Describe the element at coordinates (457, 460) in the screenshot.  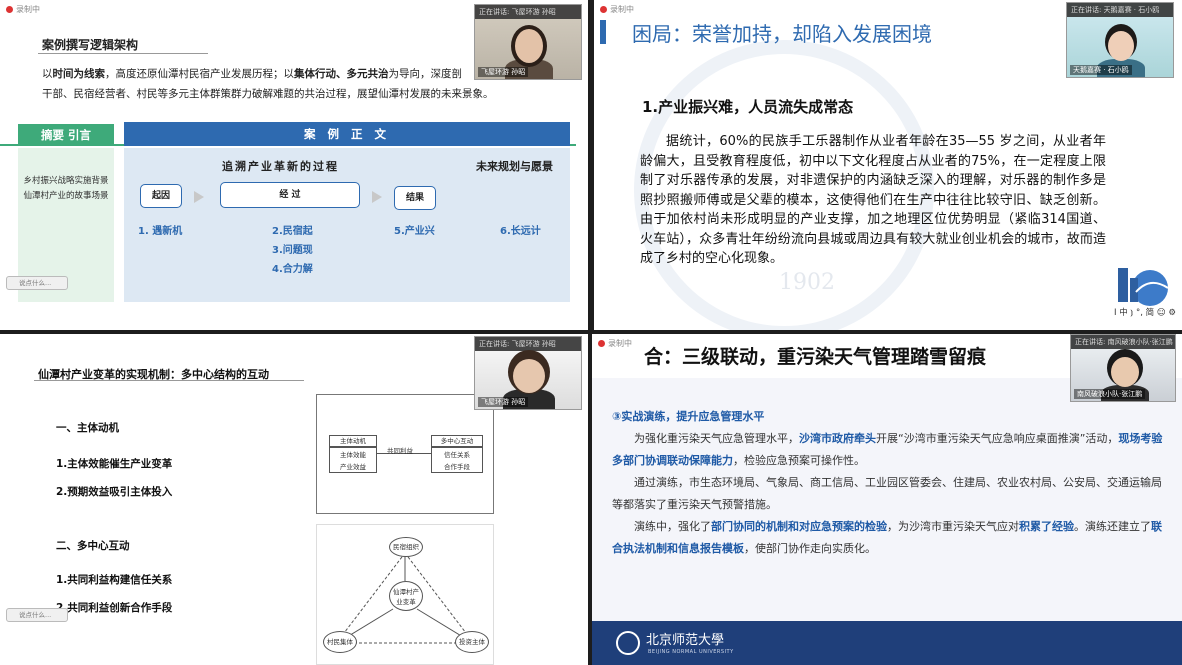
I see `node-interaction-items: 信任关系 合作手段` at that location.